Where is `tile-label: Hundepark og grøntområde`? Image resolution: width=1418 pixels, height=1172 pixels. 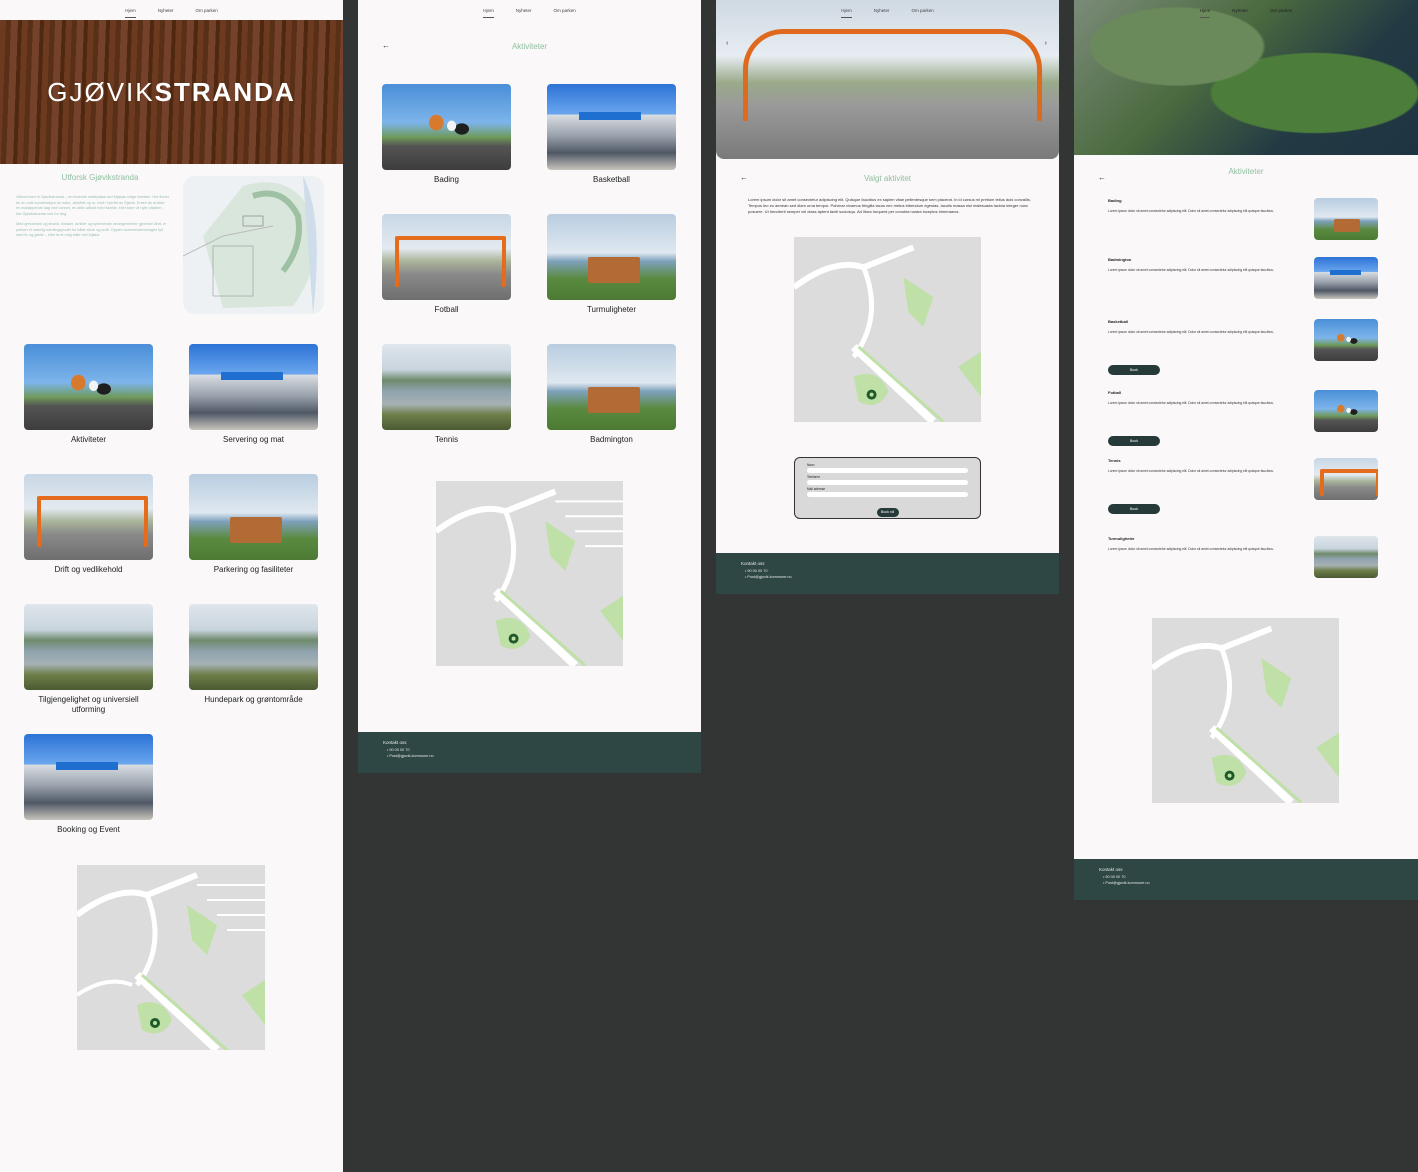
tile-label: Hundepark og grøntområde is located at coordinates (253, 699).